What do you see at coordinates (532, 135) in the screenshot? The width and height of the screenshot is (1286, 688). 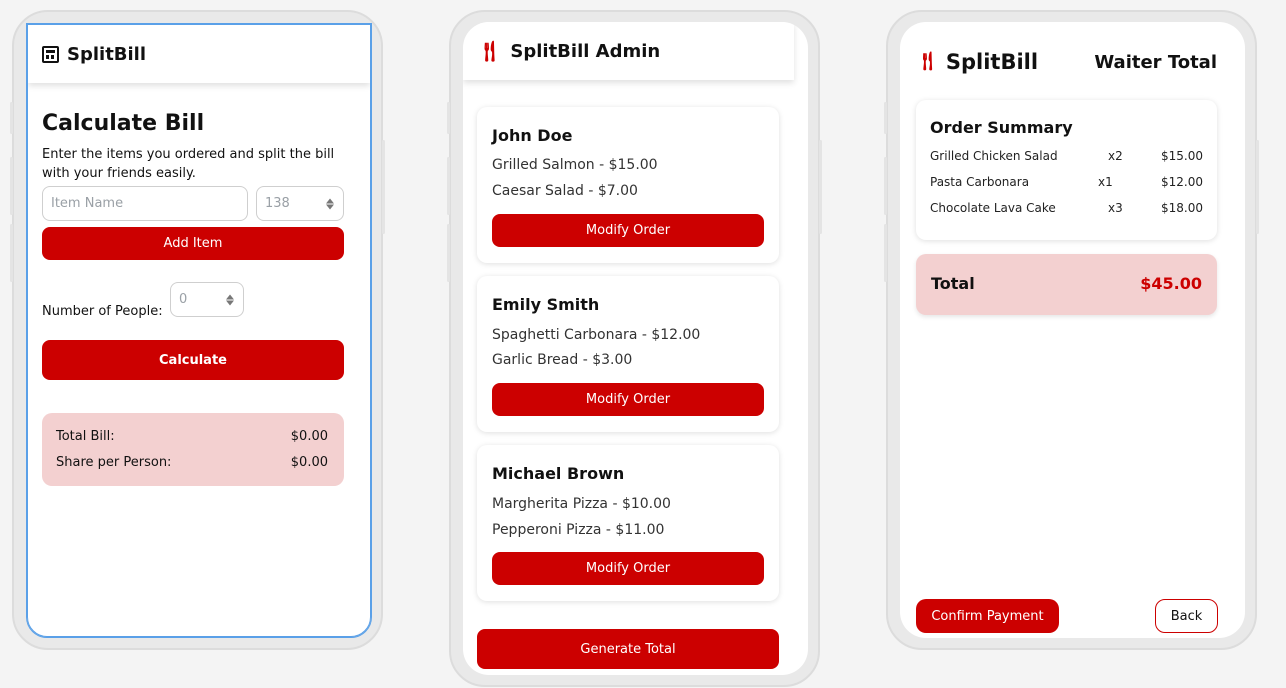 I see `customer-name: John Doe` at bounding box center [532, 135].